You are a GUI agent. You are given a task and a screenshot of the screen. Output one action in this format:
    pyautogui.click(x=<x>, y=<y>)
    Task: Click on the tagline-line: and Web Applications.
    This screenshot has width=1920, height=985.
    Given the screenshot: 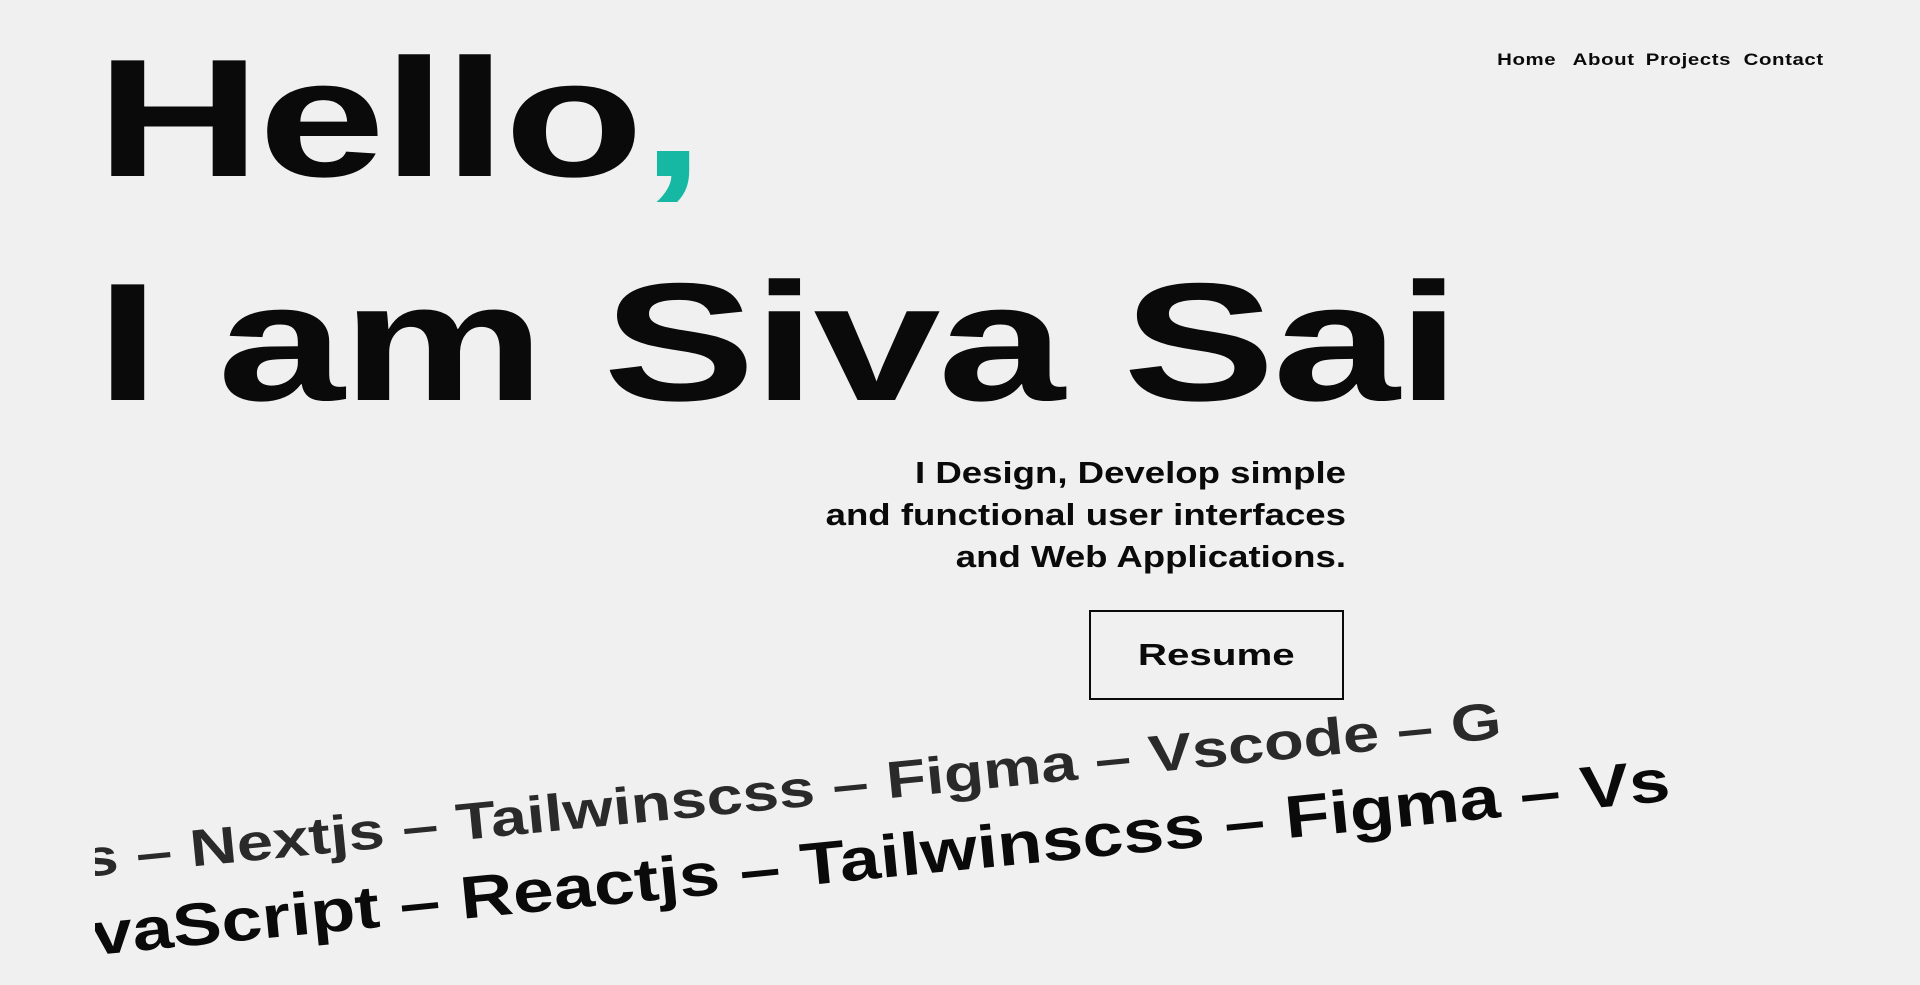 What is the action you would take?
    pyautogui.click(x=1150, y=556)
    